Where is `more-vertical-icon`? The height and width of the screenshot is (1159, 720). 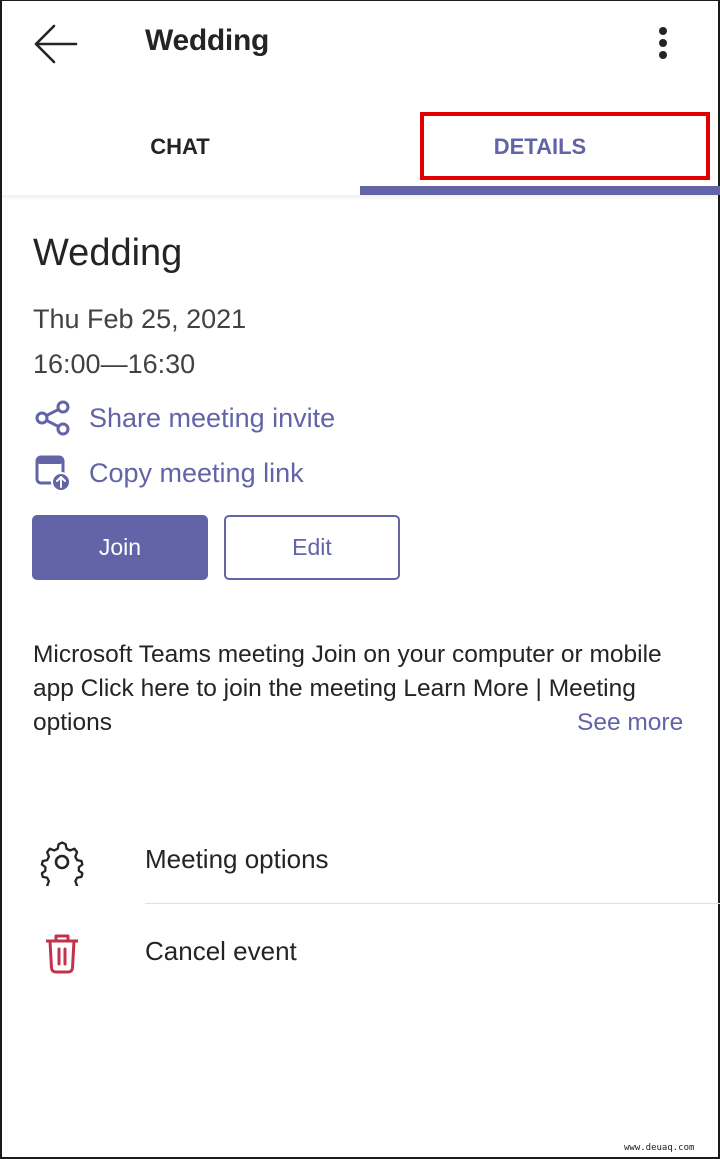
more-vertical-icon is located at coordinates (663, 43).